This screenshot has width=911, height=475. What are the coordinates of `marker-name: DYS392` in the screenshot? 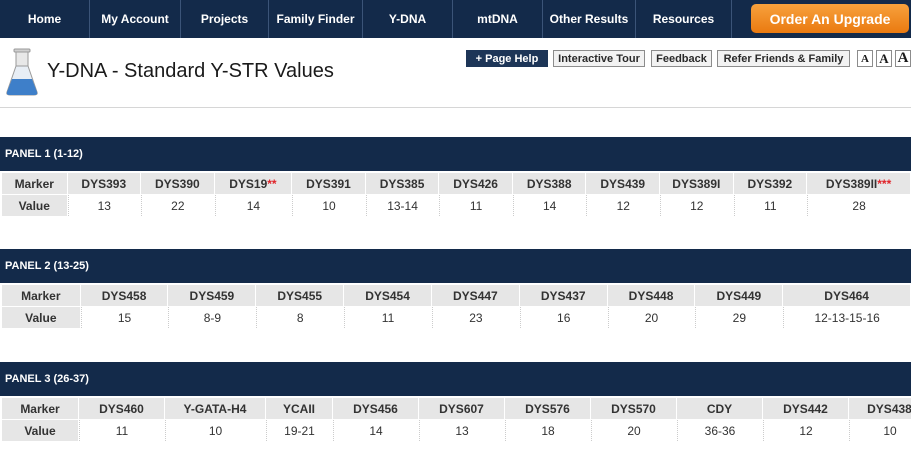 It's located at (770, 183).